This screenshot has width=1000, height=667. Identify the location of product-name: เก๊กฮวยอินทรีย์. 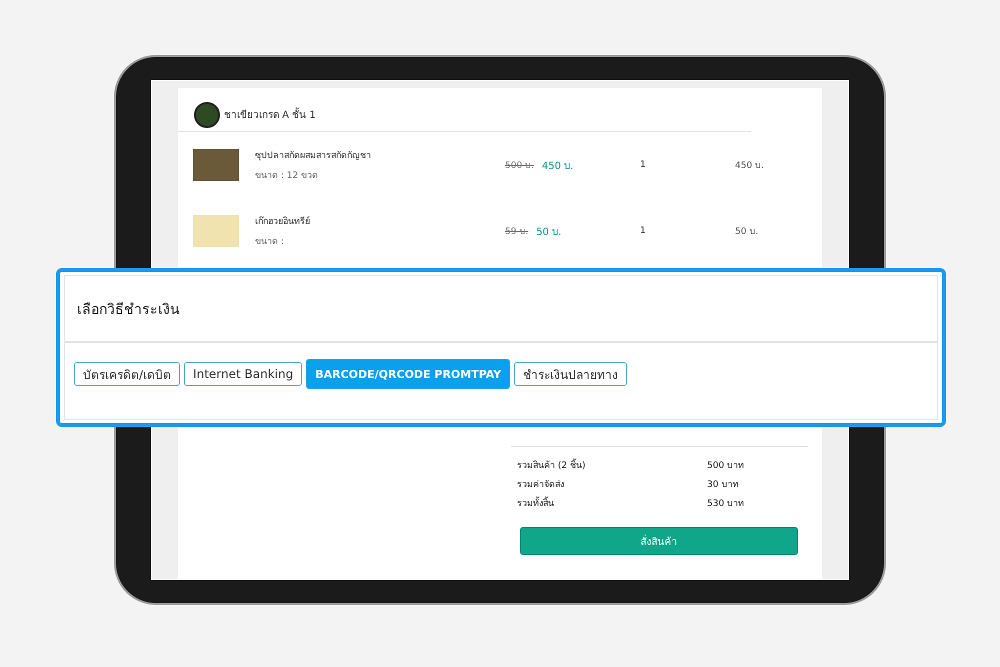
(283, 221).